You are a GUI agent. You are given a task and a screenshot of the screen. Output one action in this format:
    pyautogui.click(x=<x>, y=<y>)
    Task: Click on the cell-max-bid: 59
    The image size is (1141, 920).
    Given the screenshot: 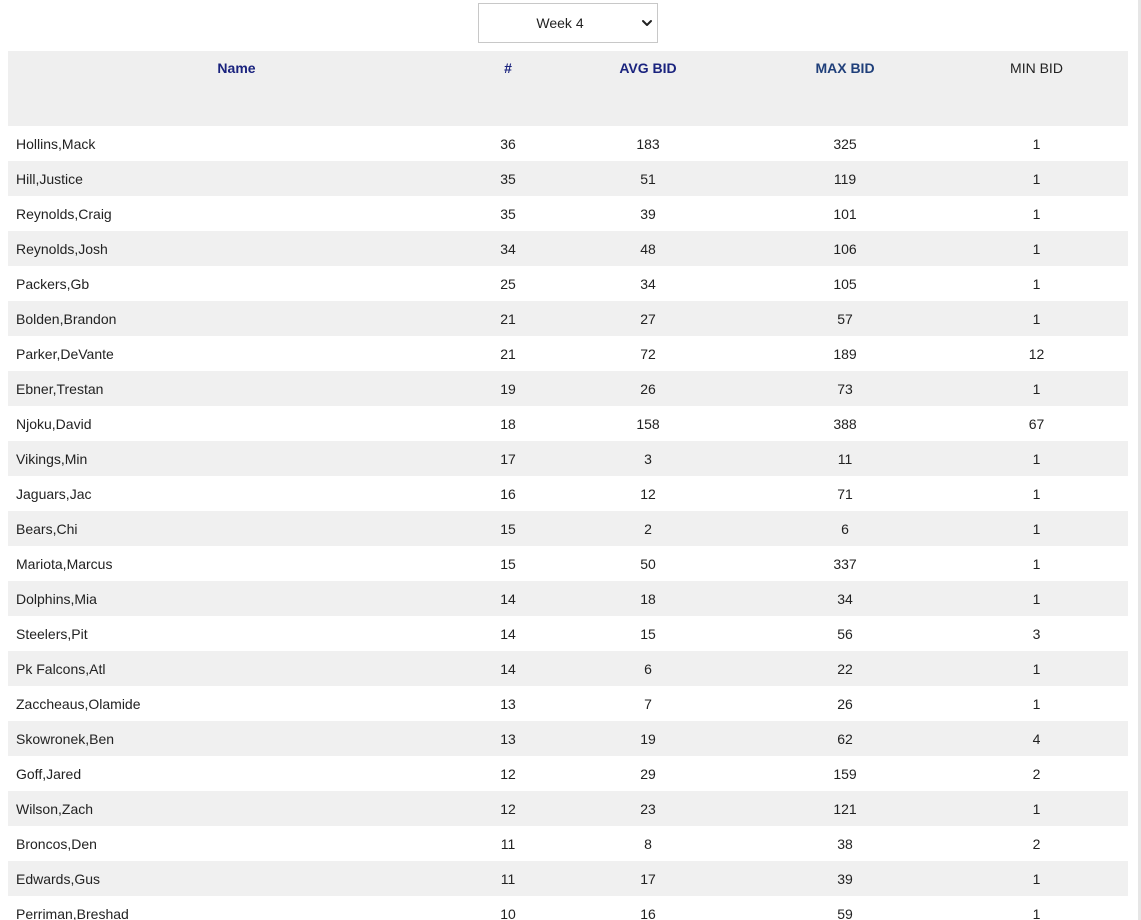 What is the action you would take?
    pyautogui.click(x=845, y=912)
    